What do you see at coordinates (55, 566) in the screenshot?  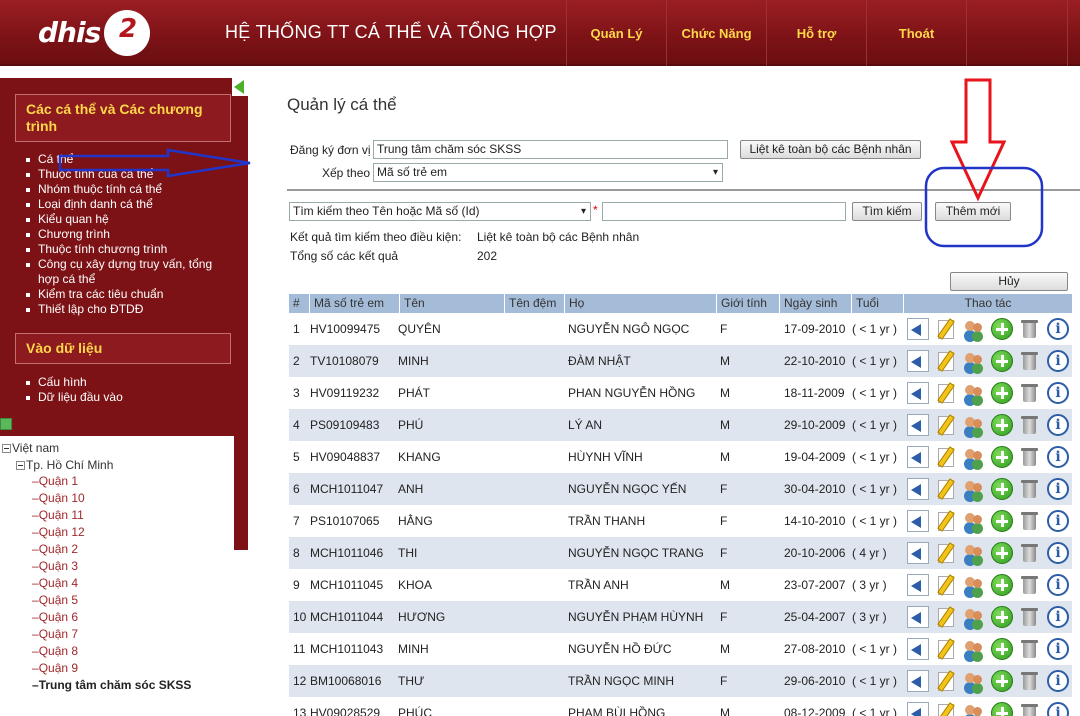 I see `tree-node-district: –Quận 3` at bounding box center [55, 566].